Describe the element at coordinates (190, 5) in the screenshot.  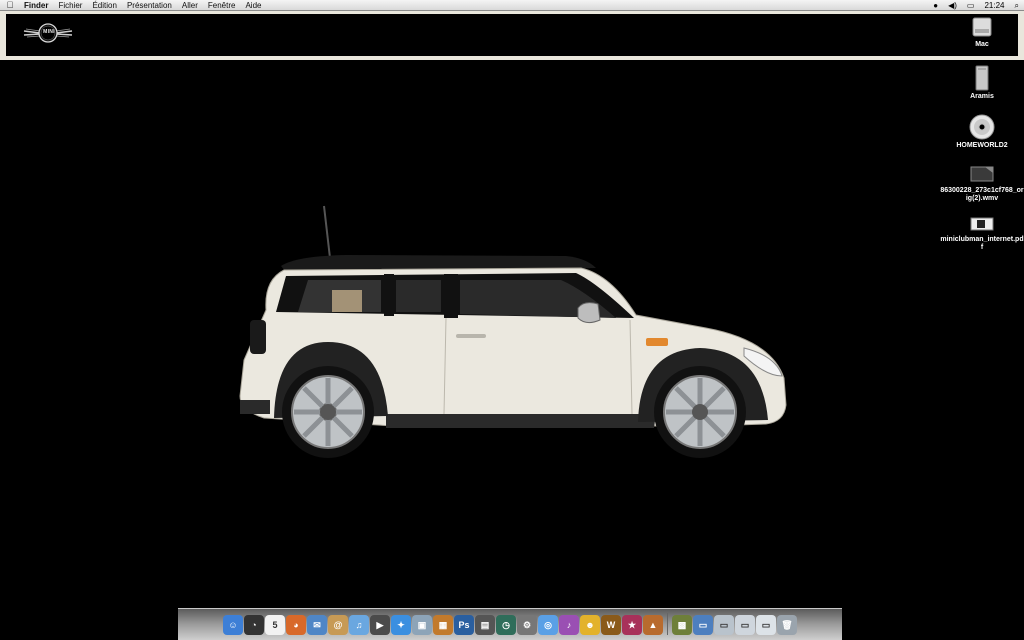
I see `menu-aller: Aller` at that location.